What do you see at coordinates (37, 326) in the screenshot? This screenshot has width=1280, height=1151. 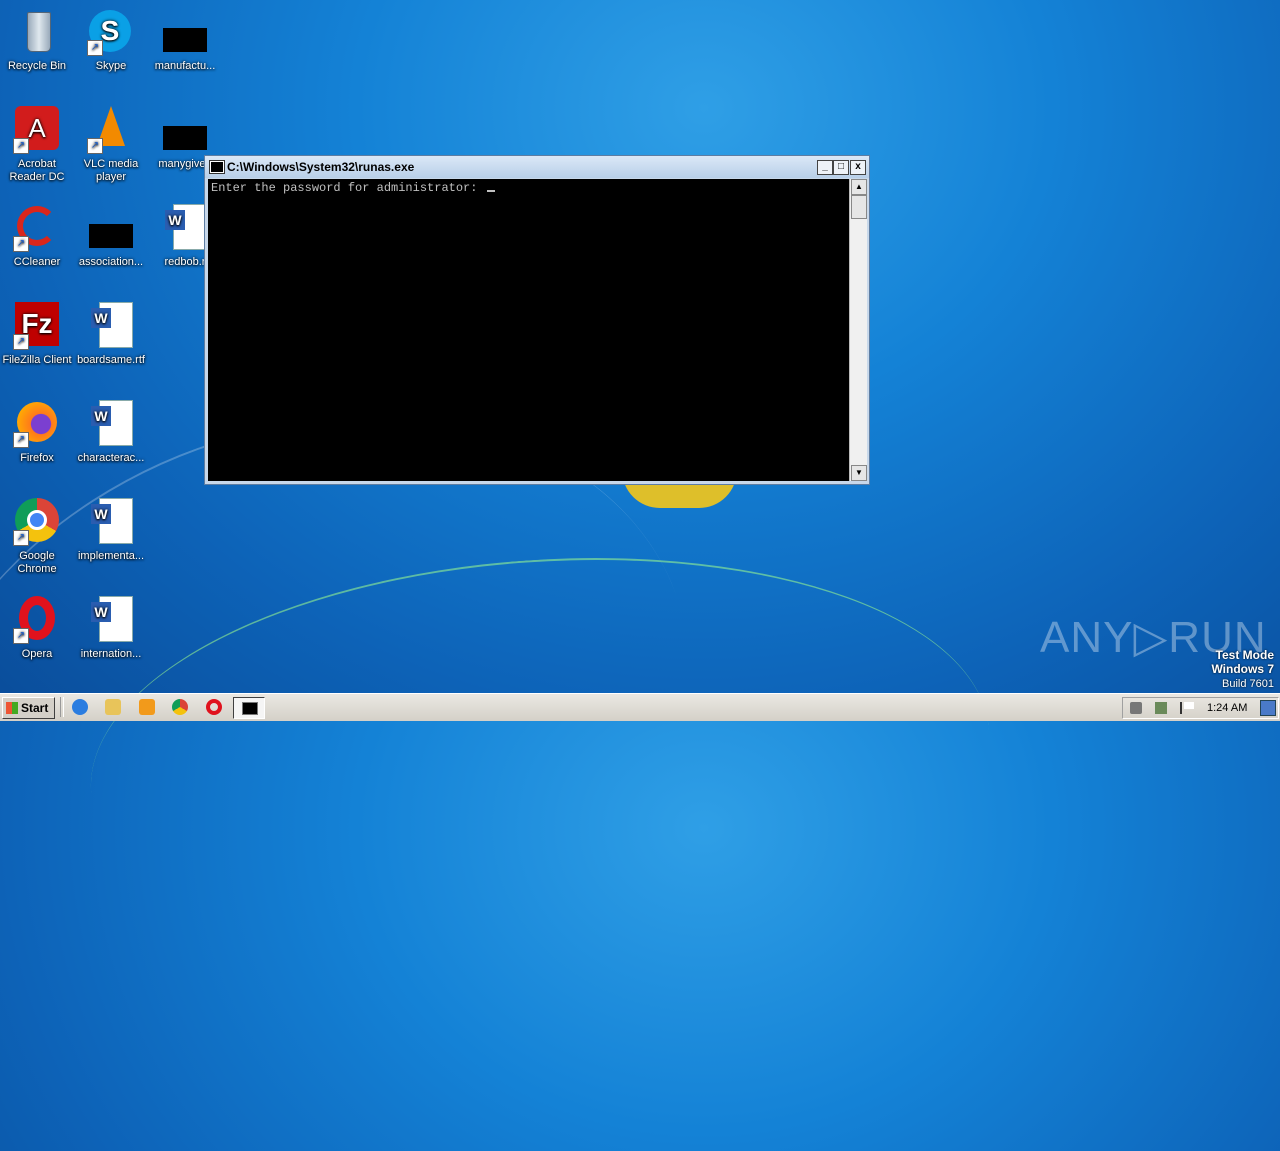 I see `filezilla-icon: Fz ↗` at bounding box center [37, 326].